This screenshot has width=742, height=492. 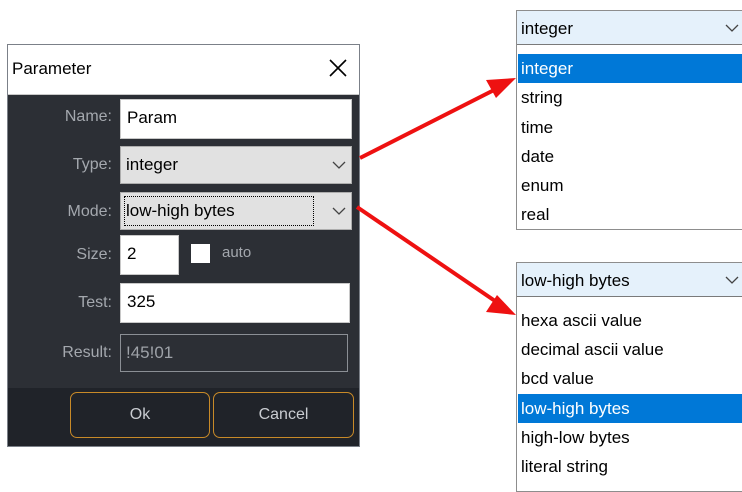 What do you see at coordinates (435, 196) in the screenshot?
I see `annotation-arrows` at bounding box center [435, 196].